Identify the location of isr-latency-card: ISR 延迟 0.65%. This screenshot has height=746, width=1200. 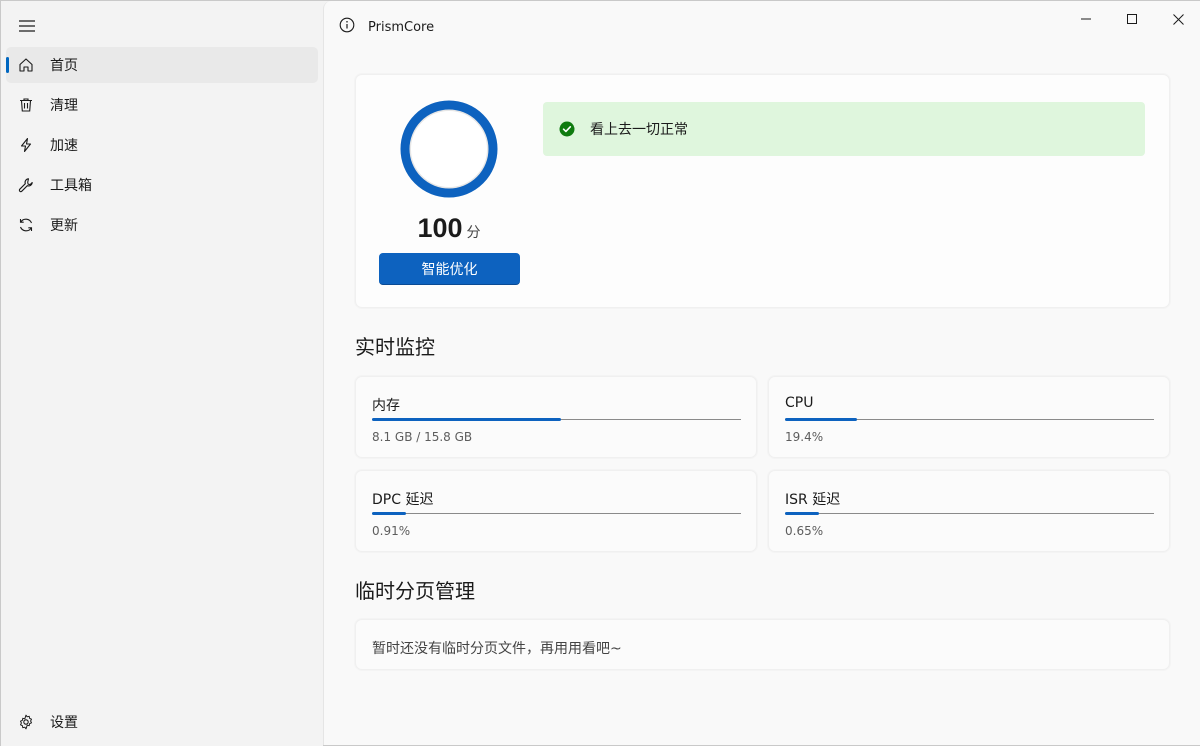
(969, 511).